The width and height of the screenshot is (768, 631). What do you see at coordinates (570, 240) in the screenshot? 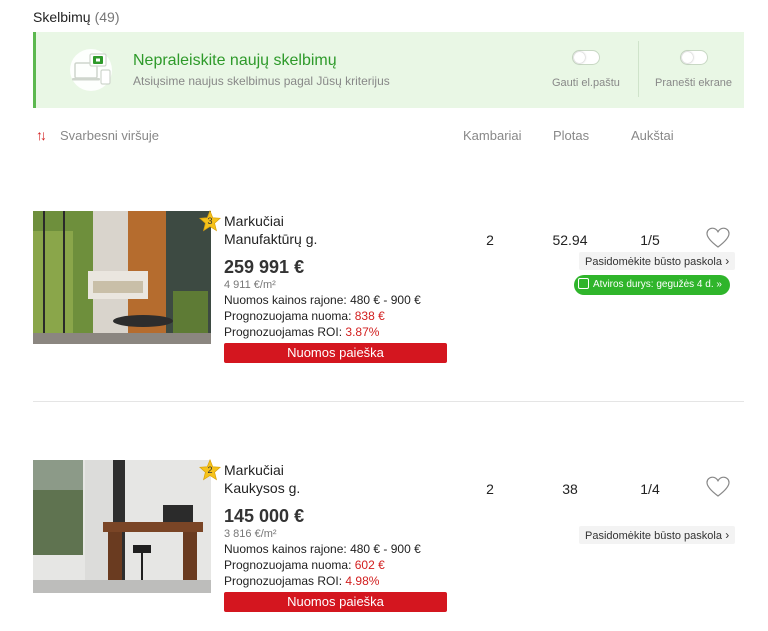
I see `listing-area: 52.94` at bounding box center [570, 240].